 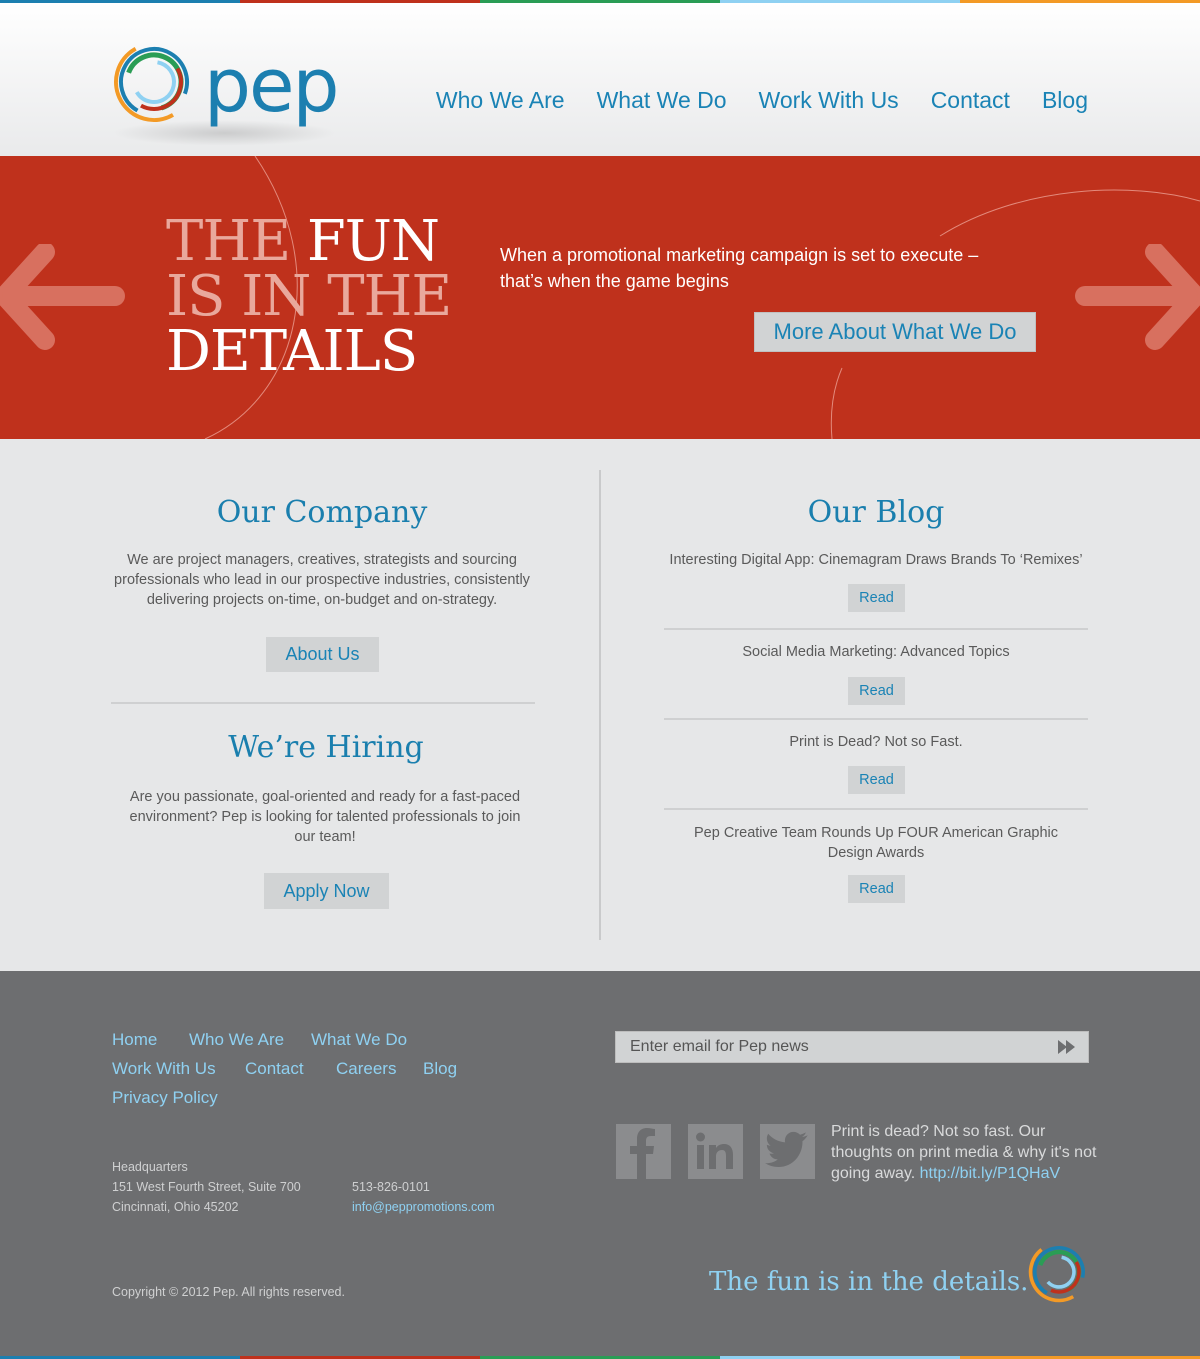 What do you see at coordinates (134, 1040) in the screenshot?
I see `footer-nav-home: Home` at bounding box center [134, 1040].